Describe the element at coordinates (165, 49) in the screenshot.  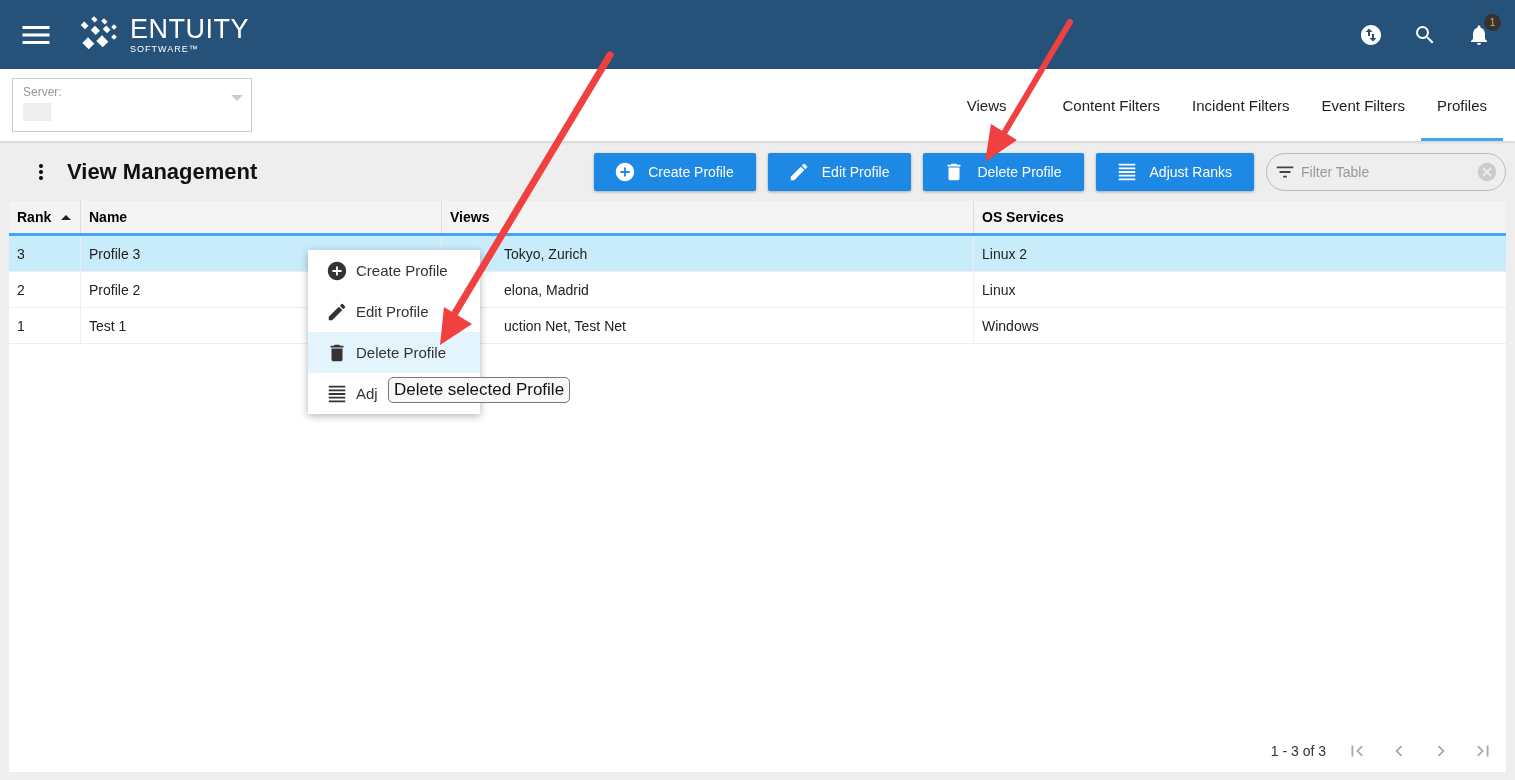
I see `logo-subtitle: SOFTWARE™` at that location.